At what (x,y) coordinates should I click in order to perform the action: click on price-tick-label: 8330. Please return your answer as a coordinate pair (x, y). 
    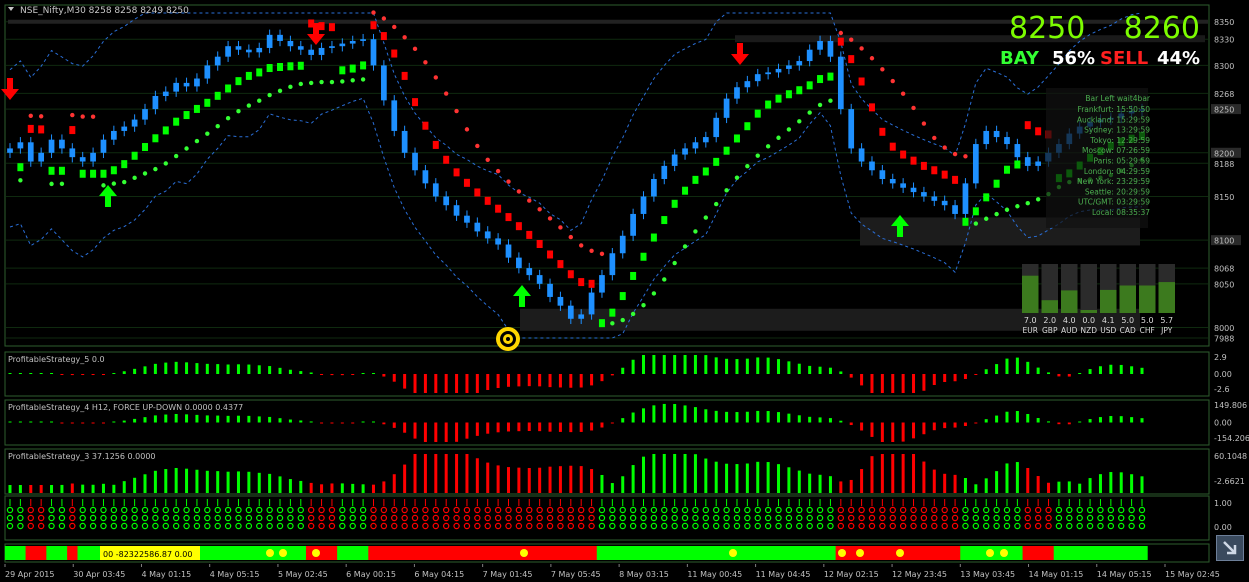
    Looking at the image, I should click on (1224, 40).